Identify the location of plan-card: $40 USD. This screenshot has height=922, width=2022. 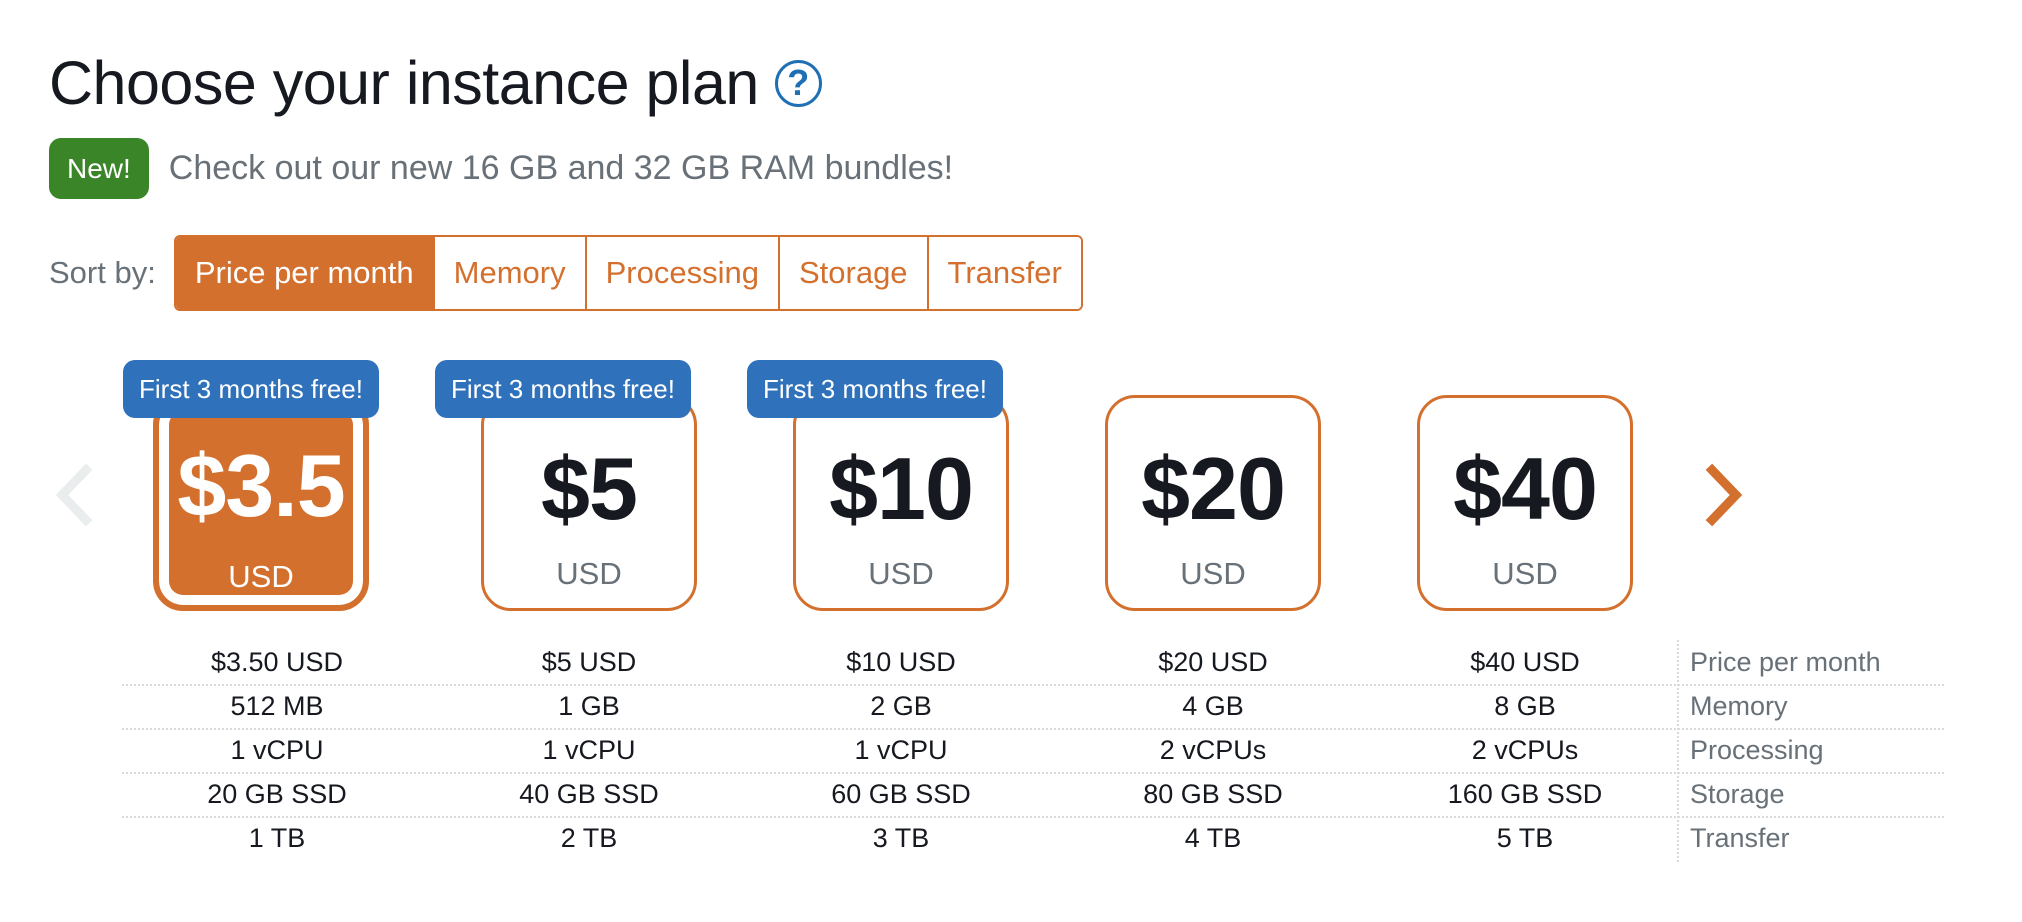
(1525, 503).